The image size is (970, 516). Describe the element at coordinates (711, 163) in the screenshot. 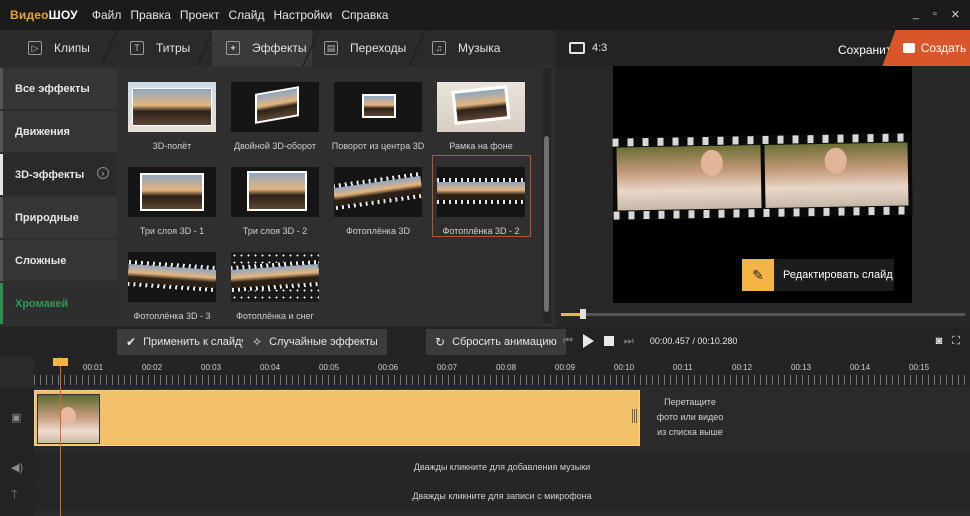

I see `girl-face` at that location.